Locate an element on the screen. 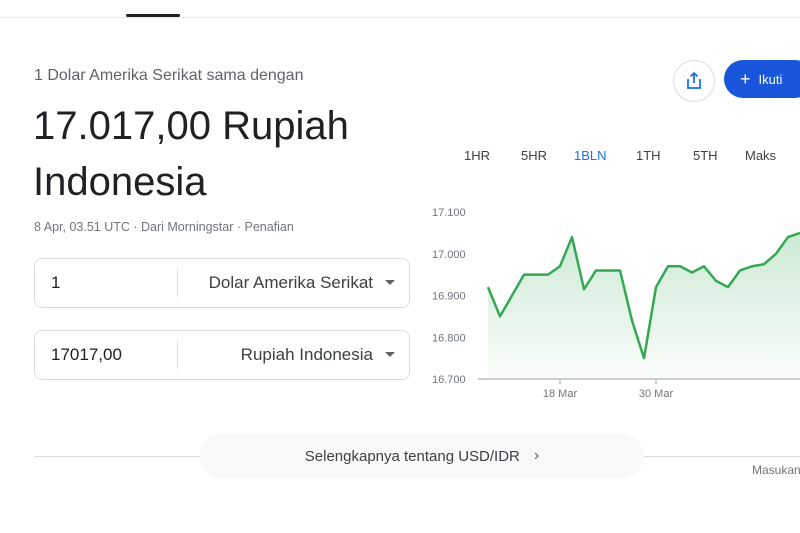  follow-button: + Ikuti is located at coordinates (762, 79).